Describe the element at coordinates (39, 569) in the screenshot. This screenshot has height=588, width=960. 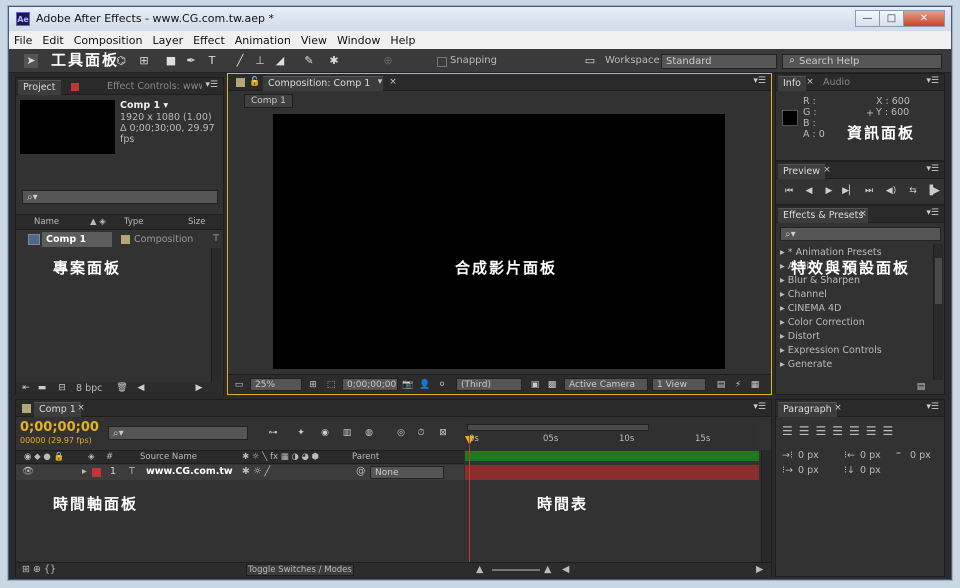
I see `timeline-footer-icons: ⊞ ⊕ {}` at that location.